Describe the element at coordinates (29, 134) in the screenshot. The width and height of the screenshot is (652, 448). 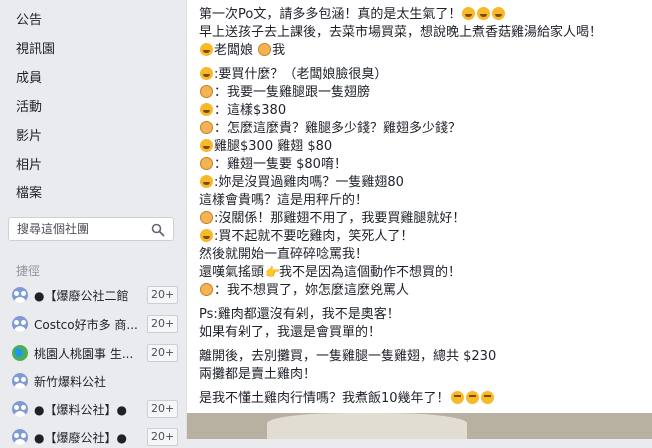
I see `nav-videos: 影片` at that location.